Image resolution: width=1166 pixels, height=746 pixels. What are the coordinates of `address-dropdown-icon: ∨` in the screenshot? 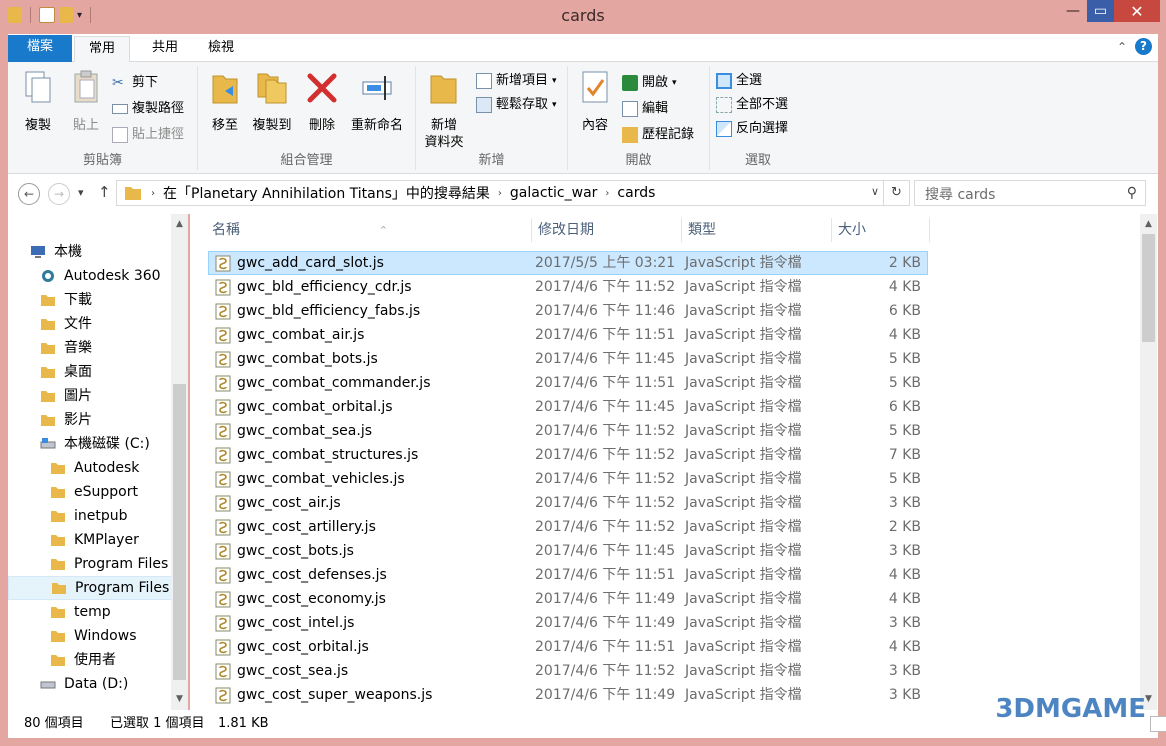 It's located at (875, 191).